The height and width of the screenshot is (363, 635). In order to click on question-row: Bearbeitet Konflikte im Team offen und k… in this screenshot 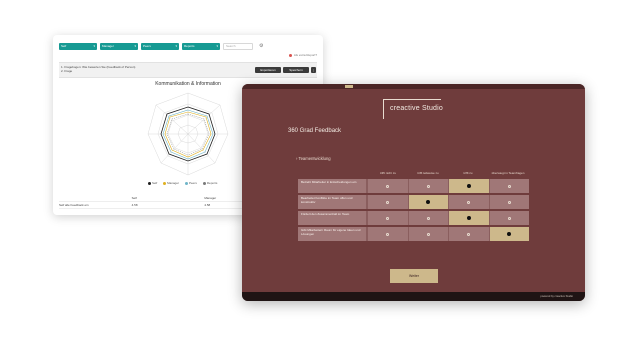, I will do `click(414, 202)`.